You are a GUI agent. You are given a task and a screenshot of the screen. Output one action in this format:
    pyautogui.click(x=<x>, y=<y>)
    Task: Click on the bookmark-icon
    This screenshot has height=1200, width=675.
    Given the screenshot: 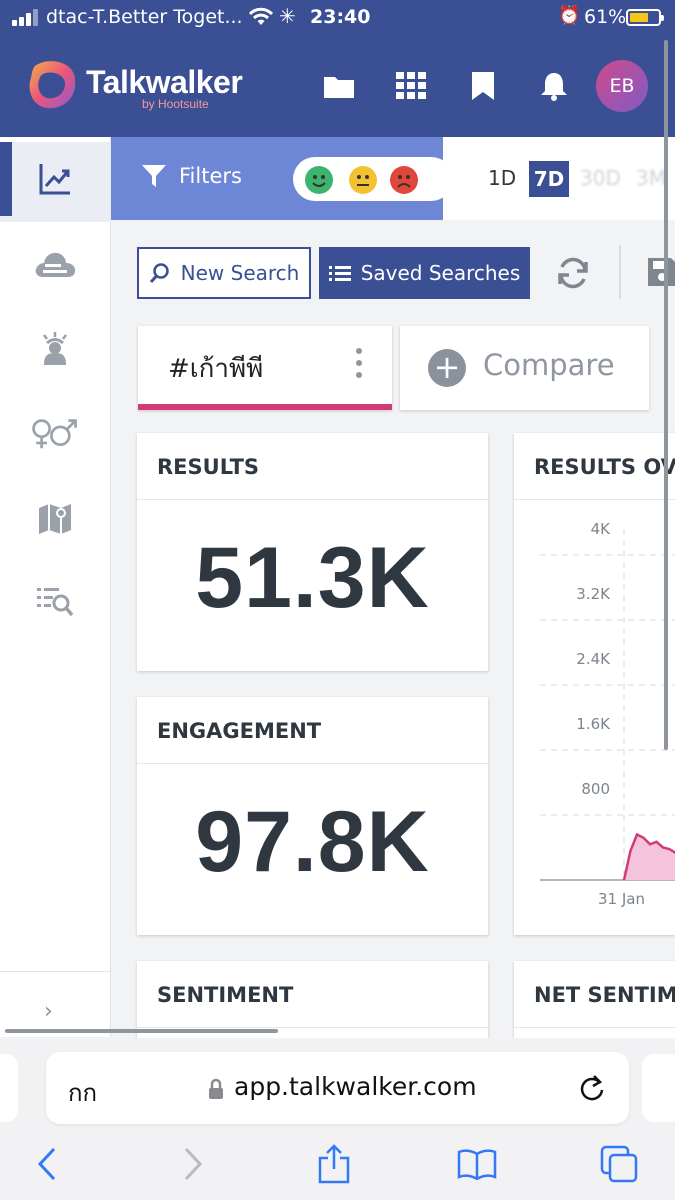 What is the action you would take?
    pyautogui.click(x=483, y=86)
    